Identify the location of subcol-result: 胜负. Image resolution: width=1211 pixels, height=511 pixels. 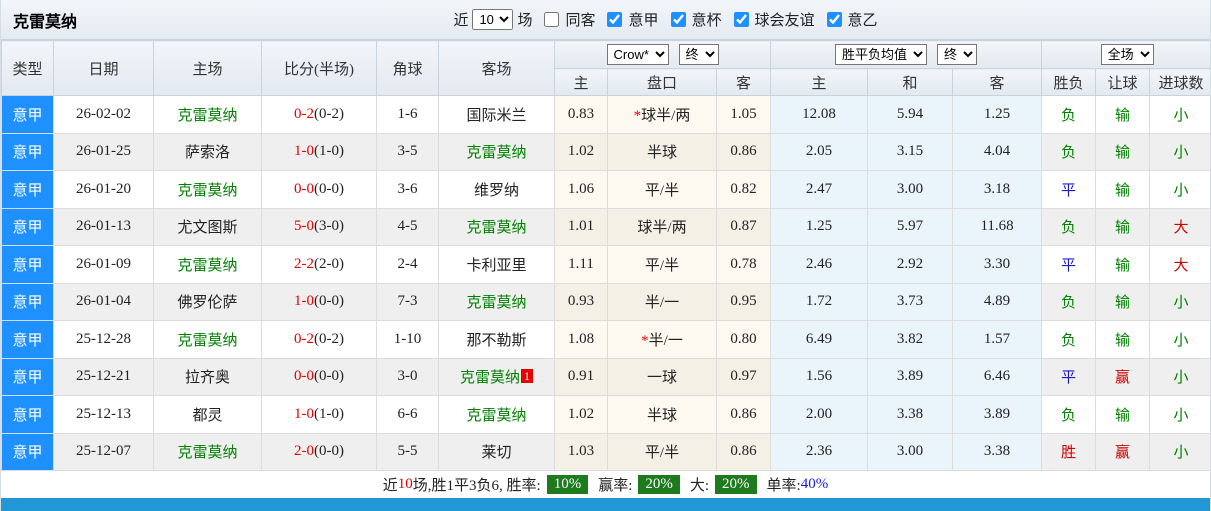
(1069, 82).